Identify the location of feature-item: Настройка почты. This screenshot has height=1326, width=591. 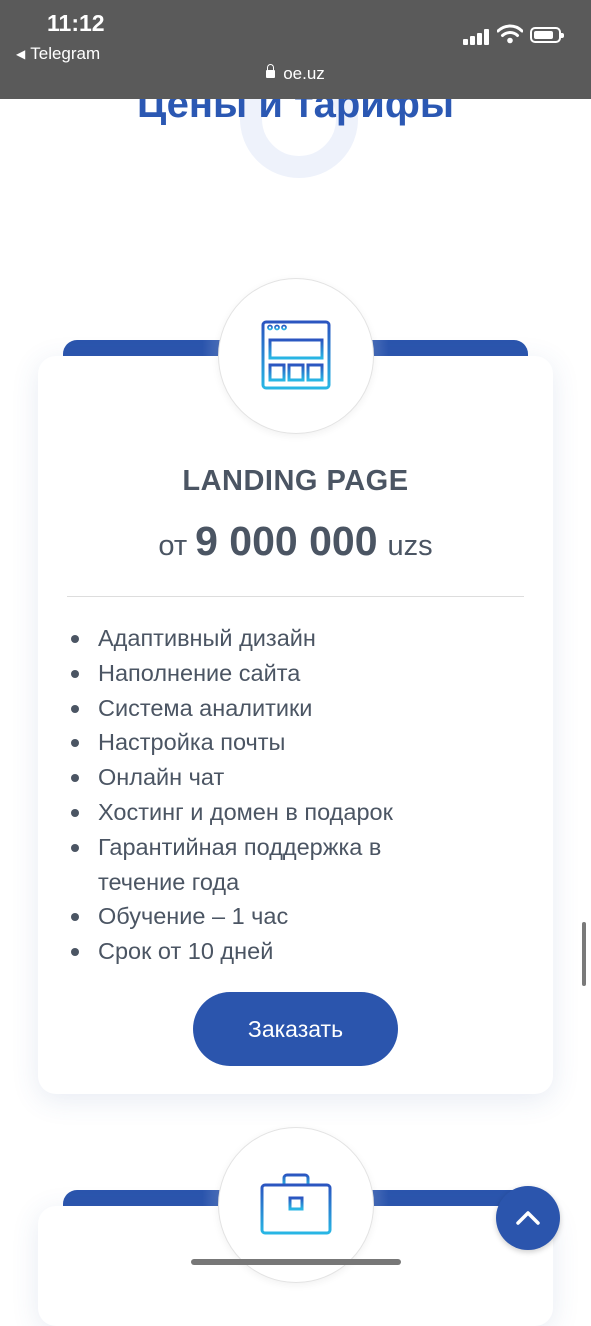
(284, 742).